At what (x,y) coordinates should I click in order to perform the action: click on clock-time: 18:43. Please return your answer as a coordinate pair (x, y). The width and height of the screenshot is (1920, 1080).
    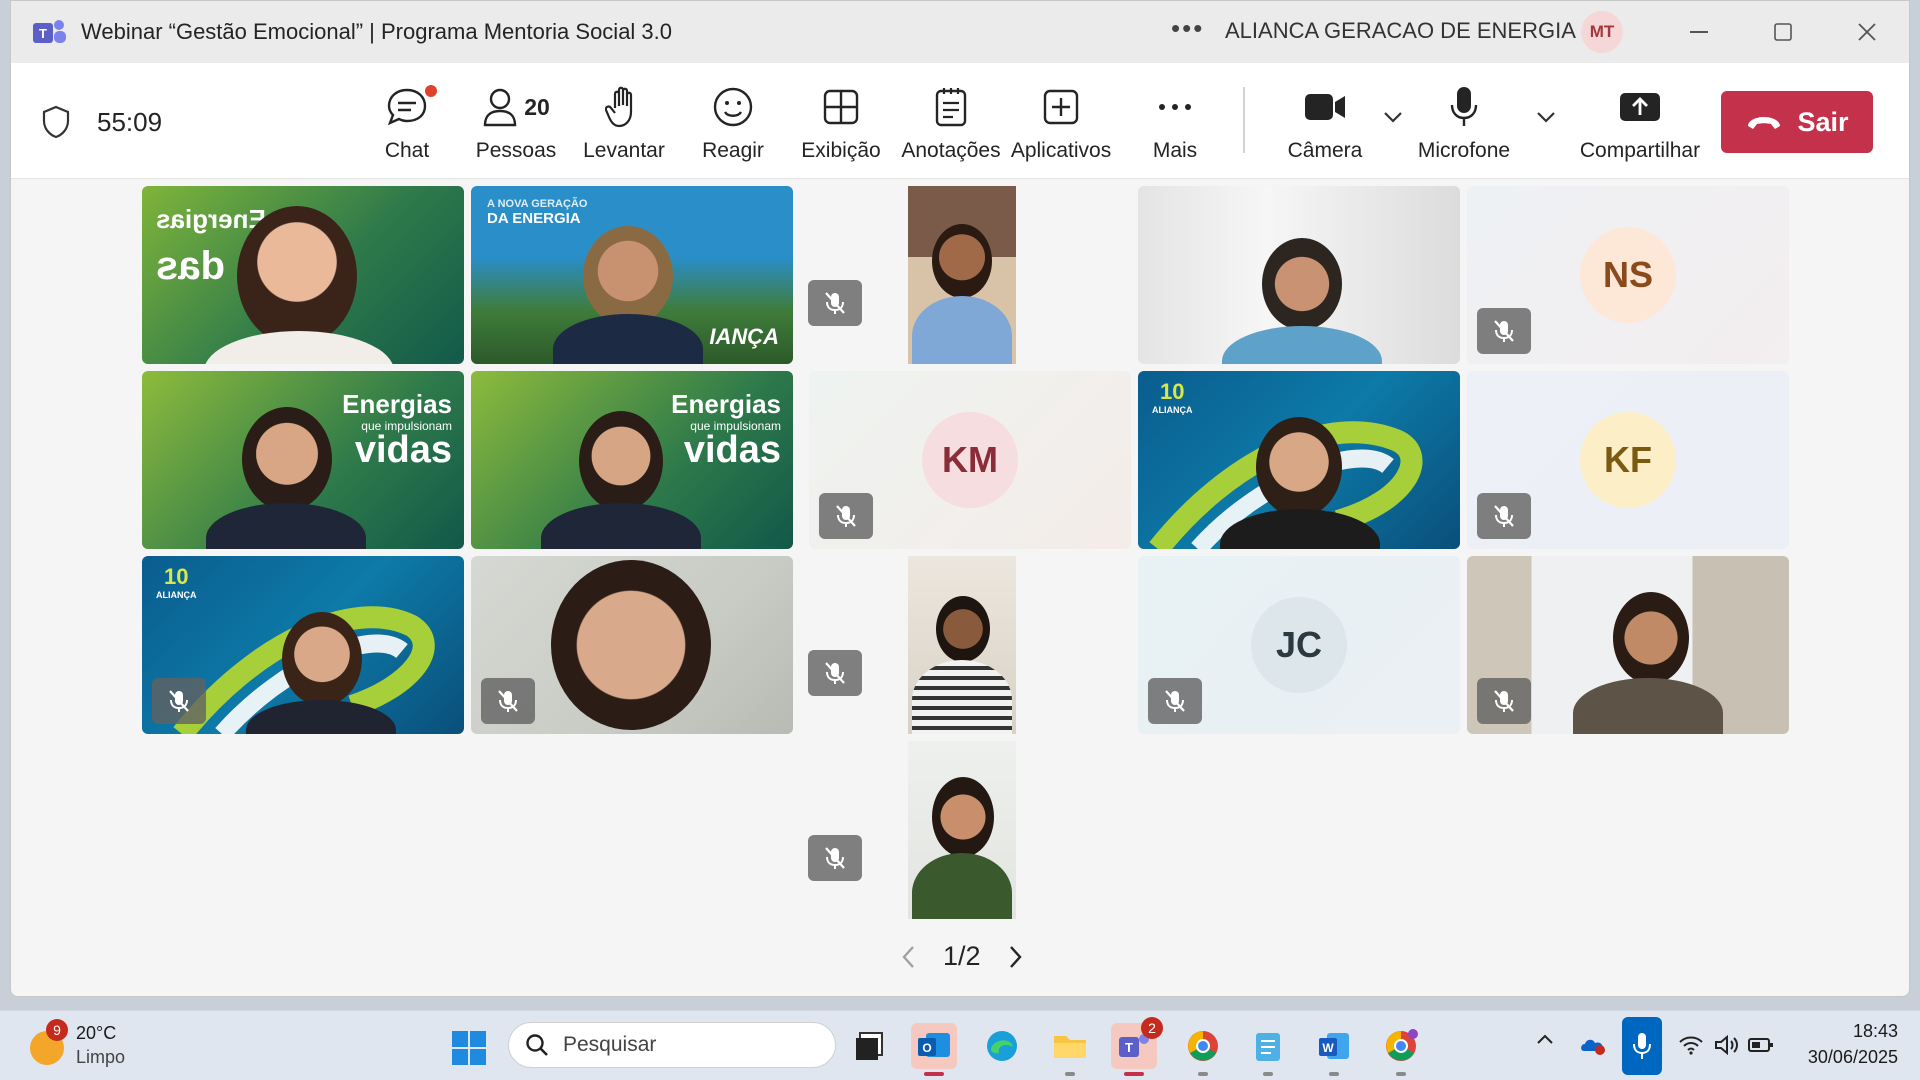
    Looking at the image, I should click on (1863, 1031).